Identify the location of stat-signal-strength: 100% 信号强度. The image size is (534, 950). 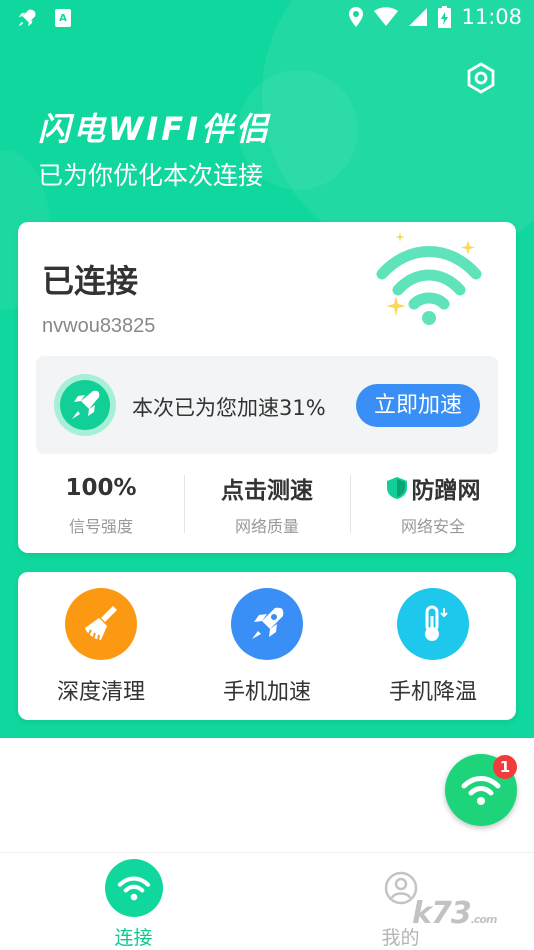
(101, 504).